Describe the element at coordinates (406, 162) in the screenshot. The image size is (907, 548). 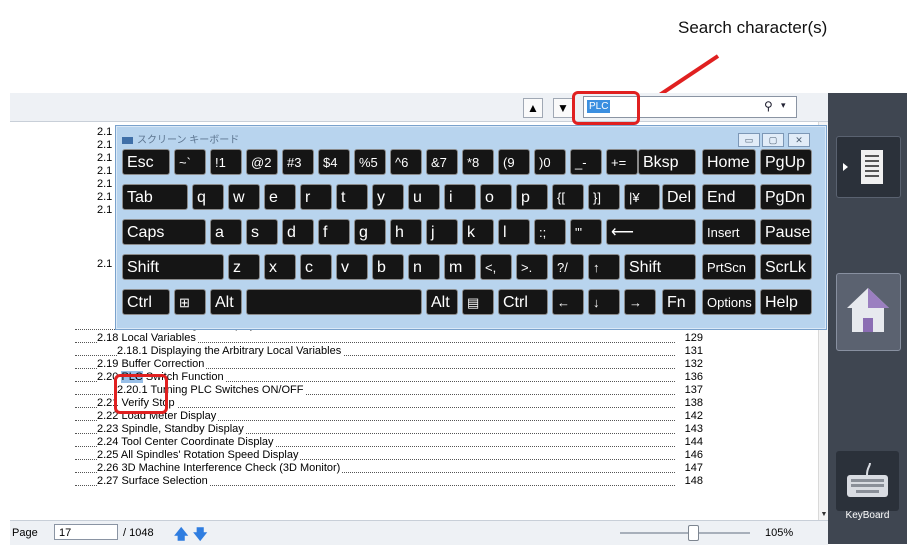
I see `key-6: ^6` at that location.